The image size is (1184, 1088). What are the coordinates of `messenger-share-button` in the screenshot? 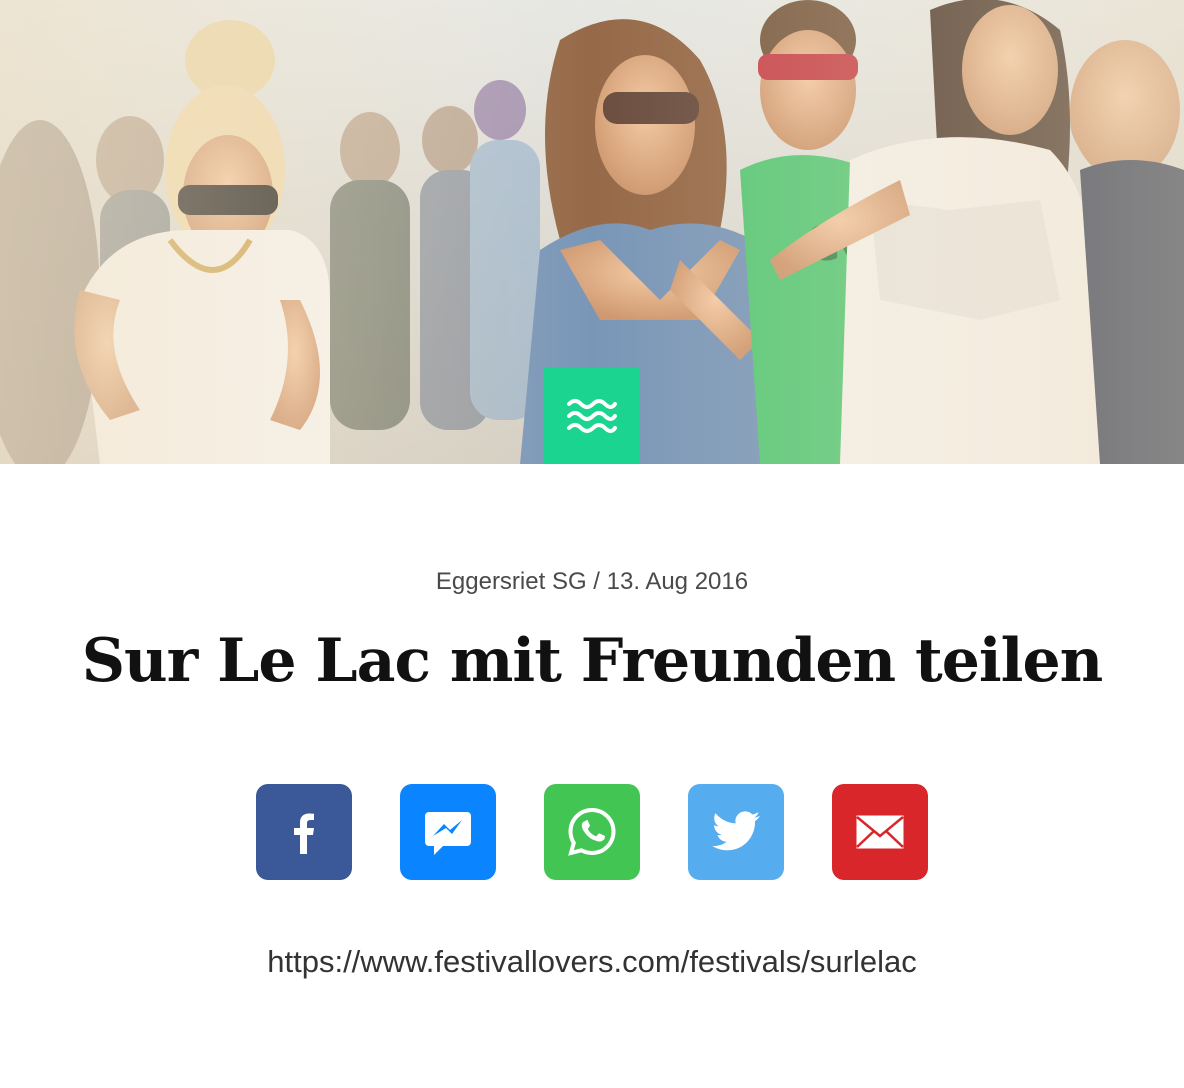 It's located at (448, 832).